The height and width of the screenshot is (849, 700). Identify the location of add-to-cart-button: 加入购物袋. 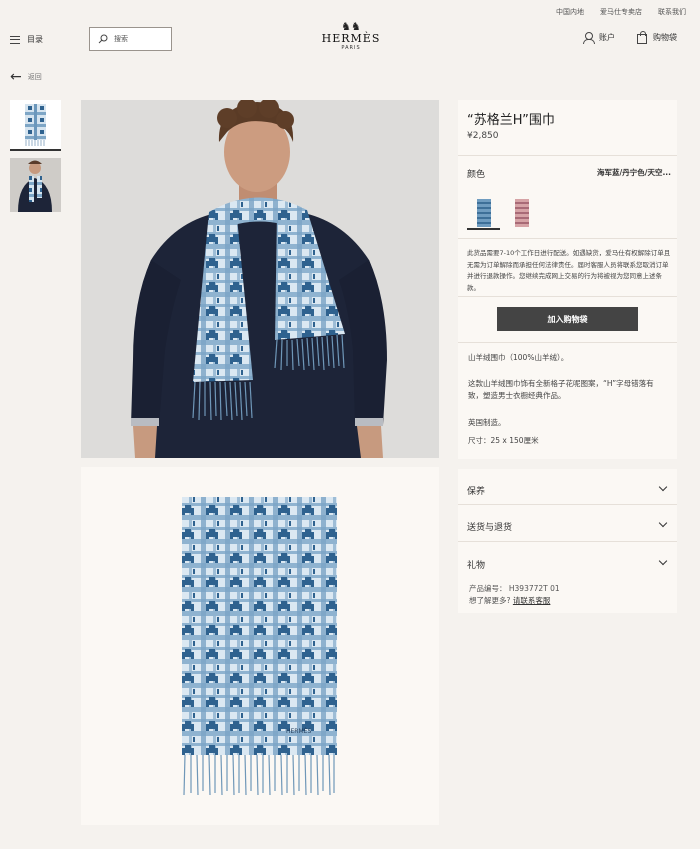
(567, 319).